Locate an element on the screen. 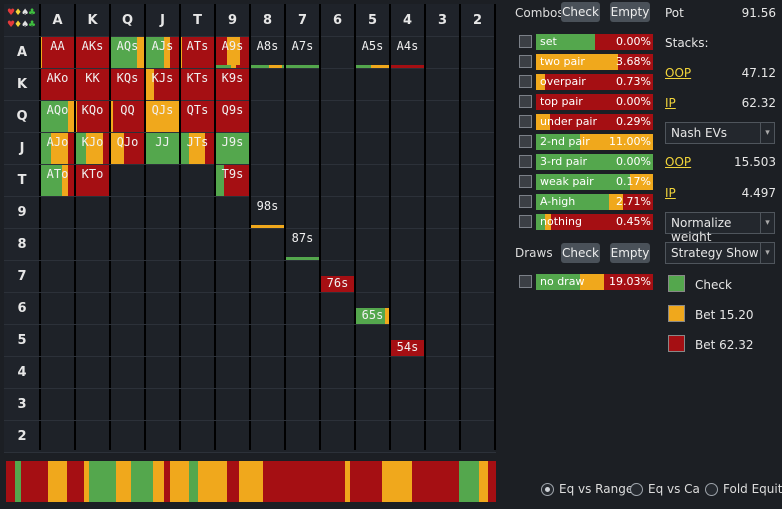  hand-cell-ATo: ATo is located at coordinates (57, 180).